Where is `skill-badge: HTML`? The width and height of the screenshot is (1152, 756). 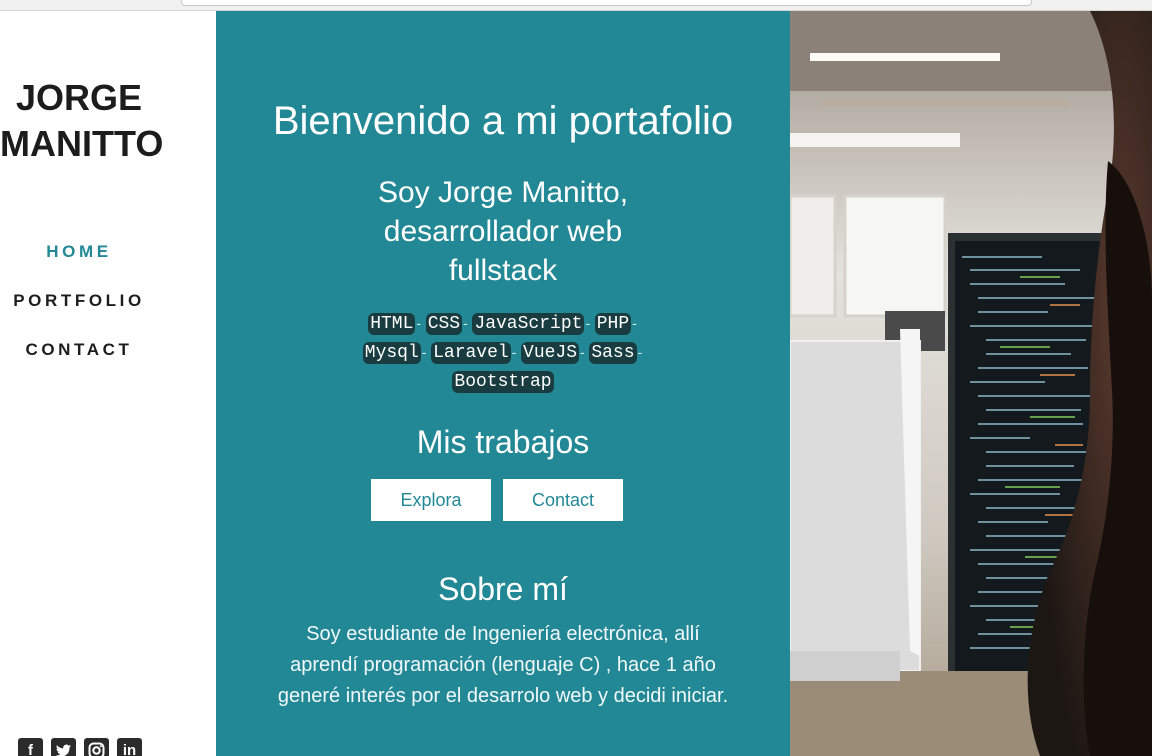
skill-badge: HTML is located at coordinates (392, 324).